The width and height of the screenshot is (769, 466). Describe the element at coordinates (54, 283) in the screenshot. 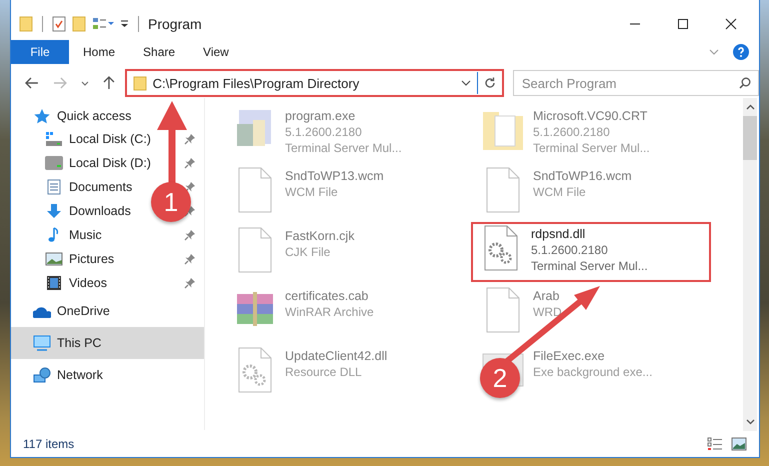

I see `video-icon` at that location.